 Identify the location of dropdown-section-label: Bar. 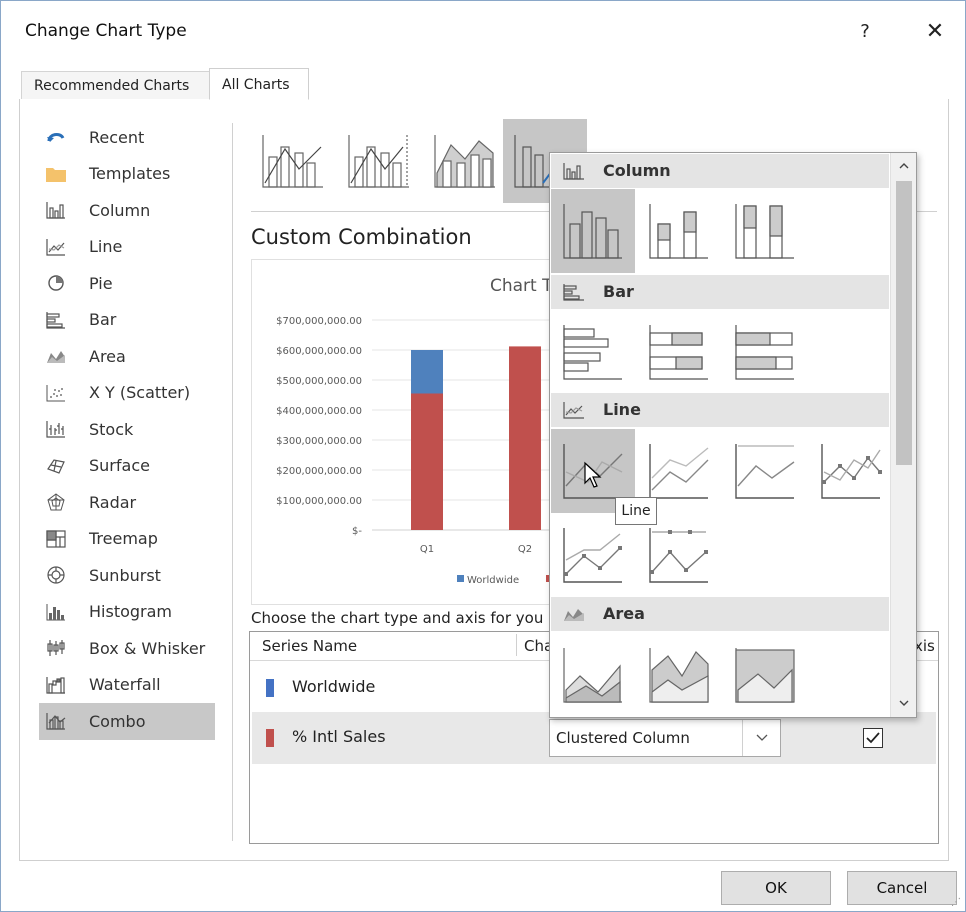
(618, 291).